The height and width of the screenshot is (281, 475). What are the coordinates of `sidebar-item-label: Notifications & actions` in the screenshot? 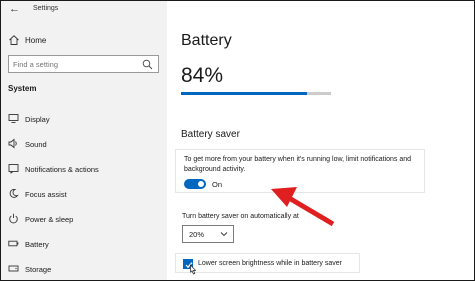 It's located at (62, 169).